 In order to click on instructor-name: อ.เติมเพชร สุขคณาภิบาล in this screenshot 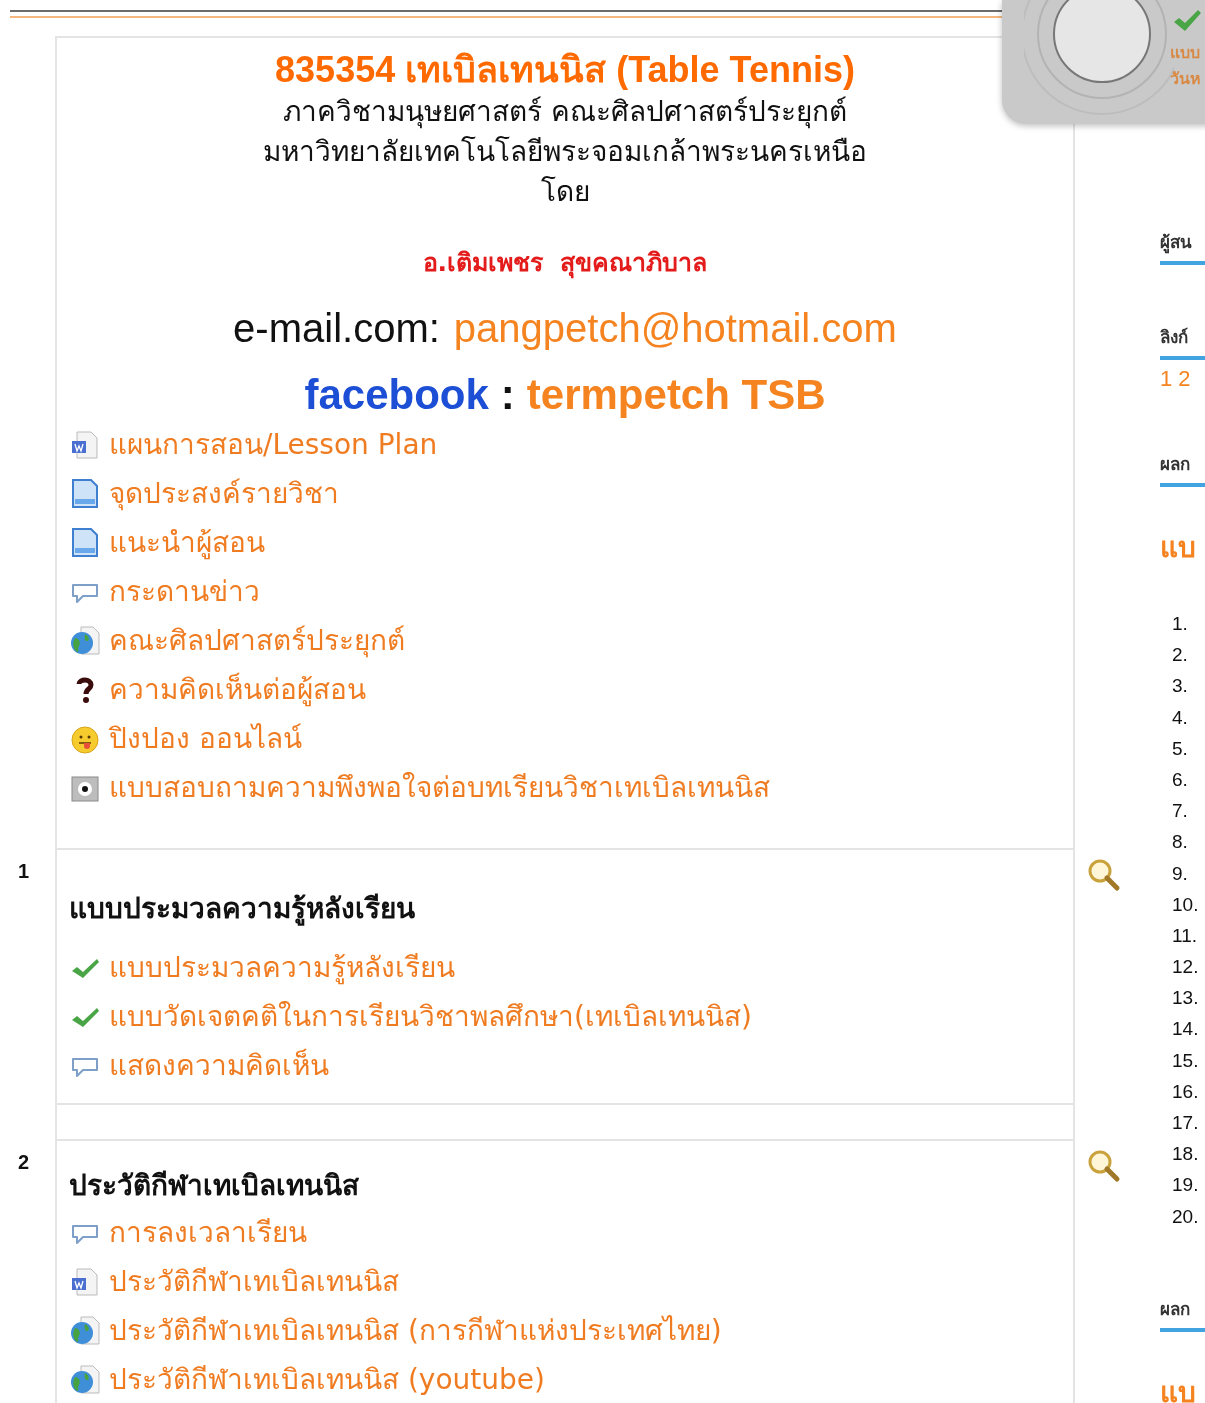, I will do `click(565, 264)`.